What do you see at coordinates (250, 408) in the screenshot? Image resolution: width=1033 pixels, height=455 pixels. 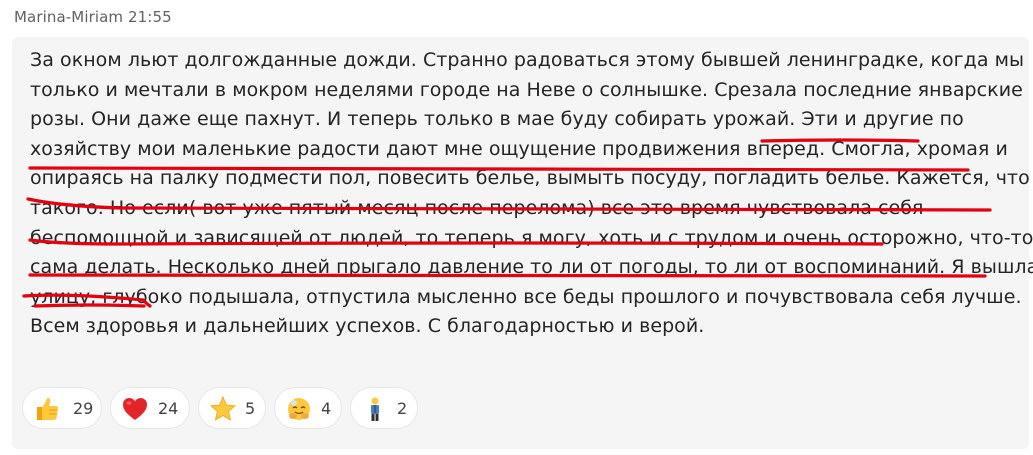 I see `reaction-count: 5` at bounding box center [250, 408].